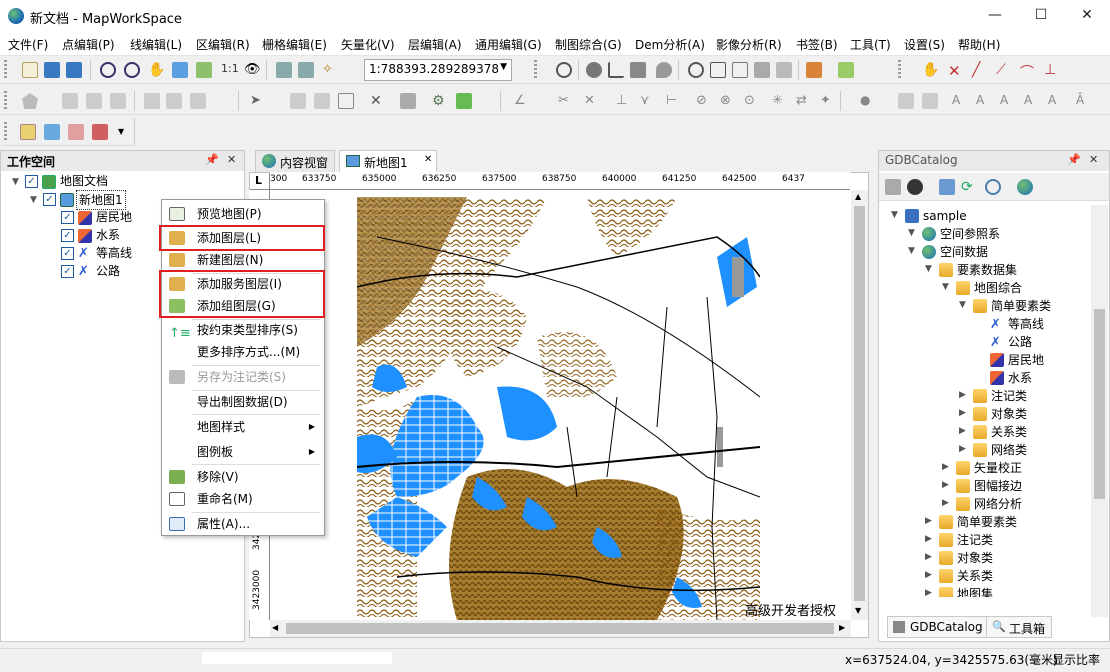 Image resolution: width=1110 pixels, height=672 pixels. What do you see at coordinates (30, 101) in the screenshot?
I see `polygon-icon` at bounding box center [30, 101].